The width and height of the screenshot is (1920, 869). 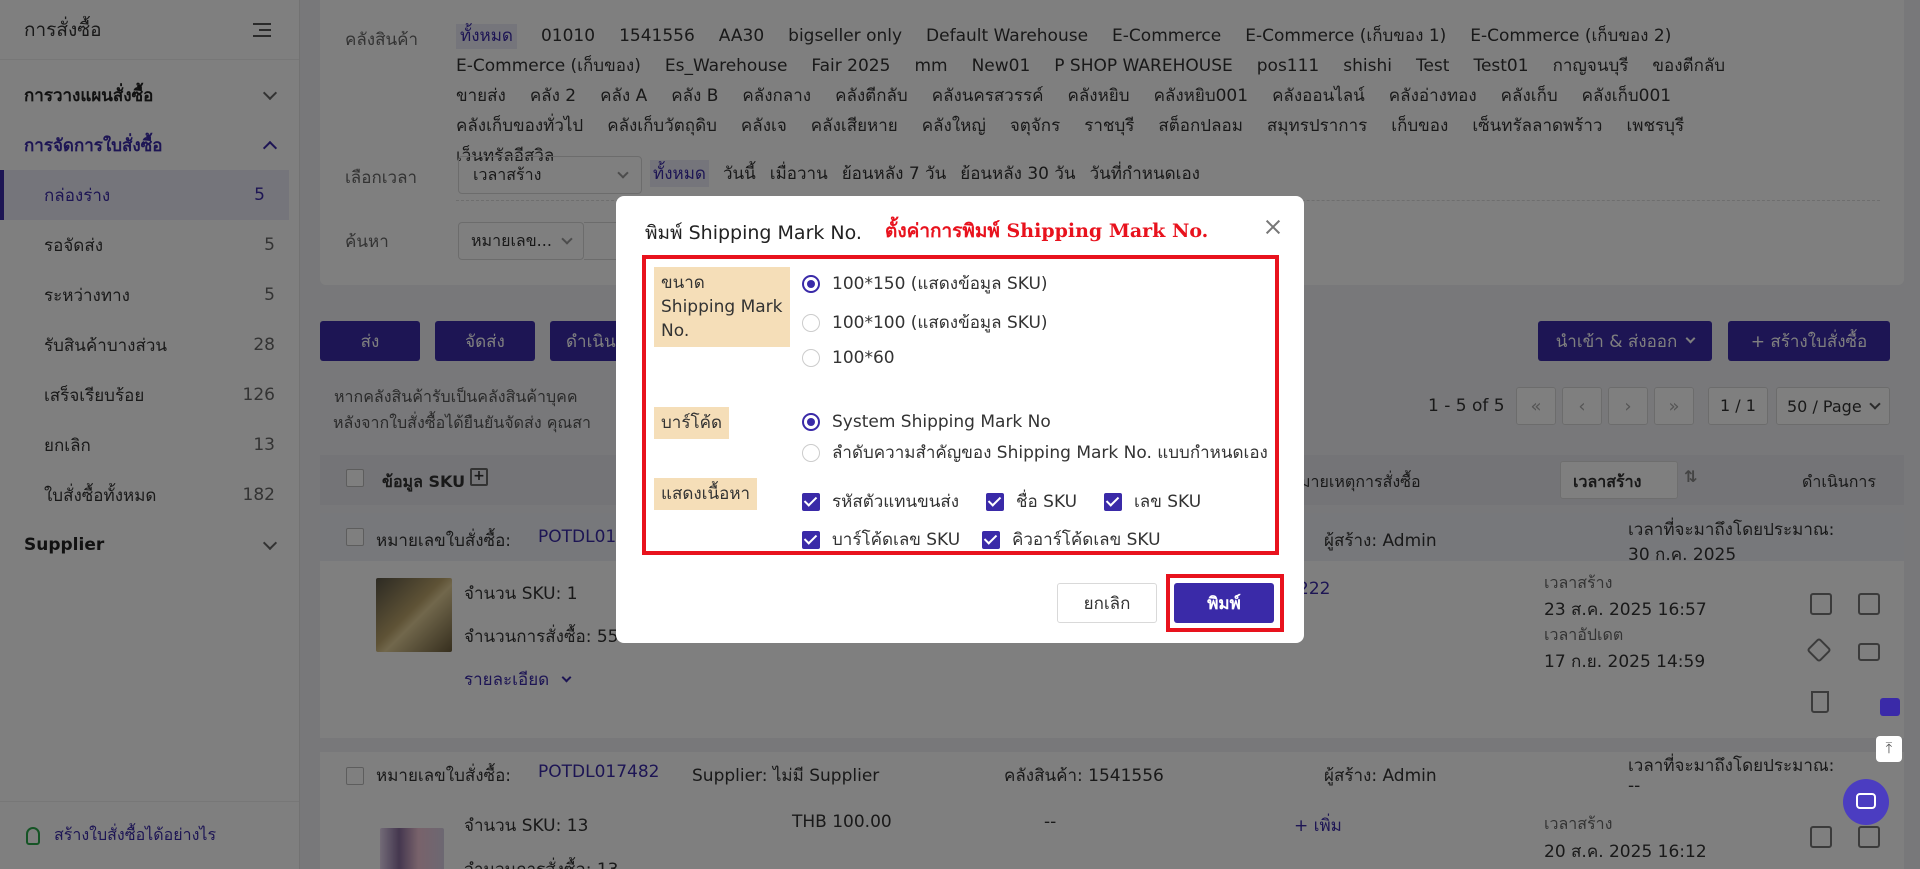 I want to click on option-label: บาร์โค้ดเลข SKU, so click(x=896, y=540).